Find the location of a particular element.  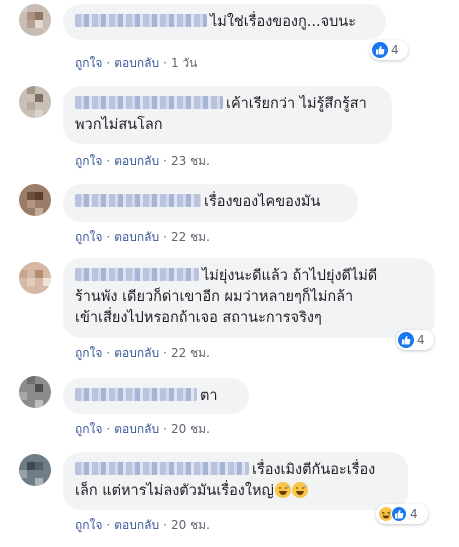

comment-text: เรื่องของไคของมัน is located at coordinates (262, 202).